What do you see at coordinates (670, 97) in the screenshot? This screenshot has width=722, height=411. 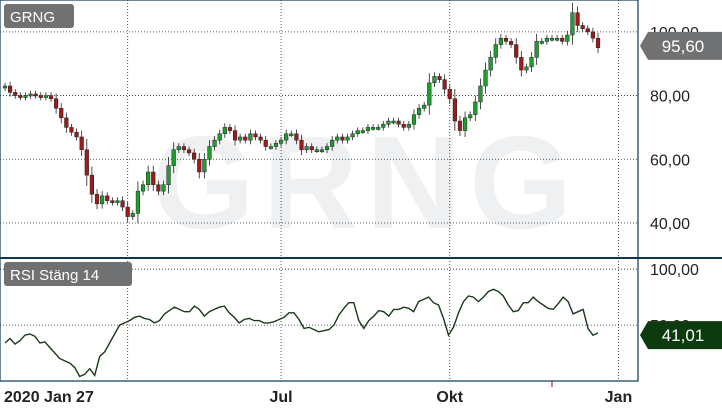 I see `price-y-tick-label: 80,00` at bounding box center [670, 97].